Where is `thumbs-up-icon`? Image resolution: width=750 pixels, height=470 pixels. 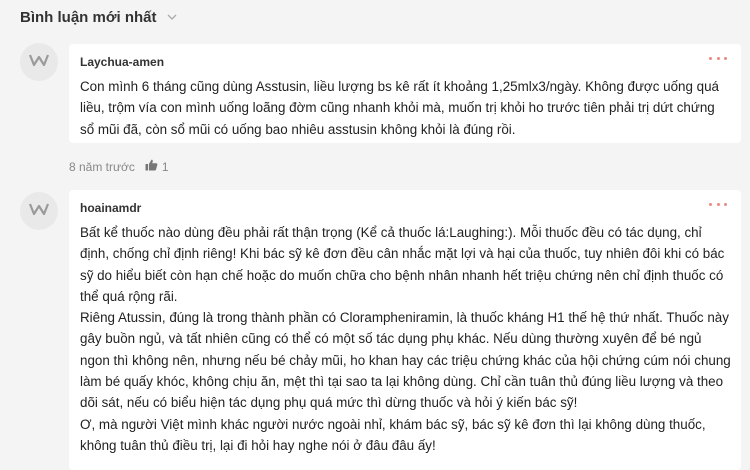 thumbs-up-icon is located at coordinates (151, 166).